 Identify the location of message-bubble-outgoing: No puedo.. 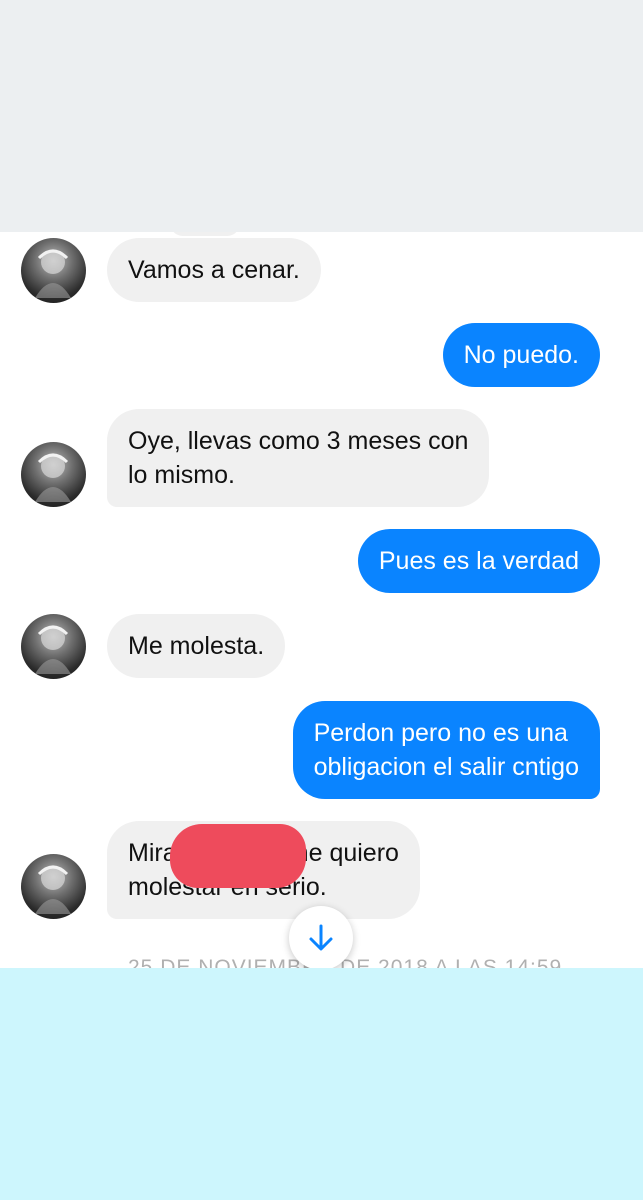
(521, 355).